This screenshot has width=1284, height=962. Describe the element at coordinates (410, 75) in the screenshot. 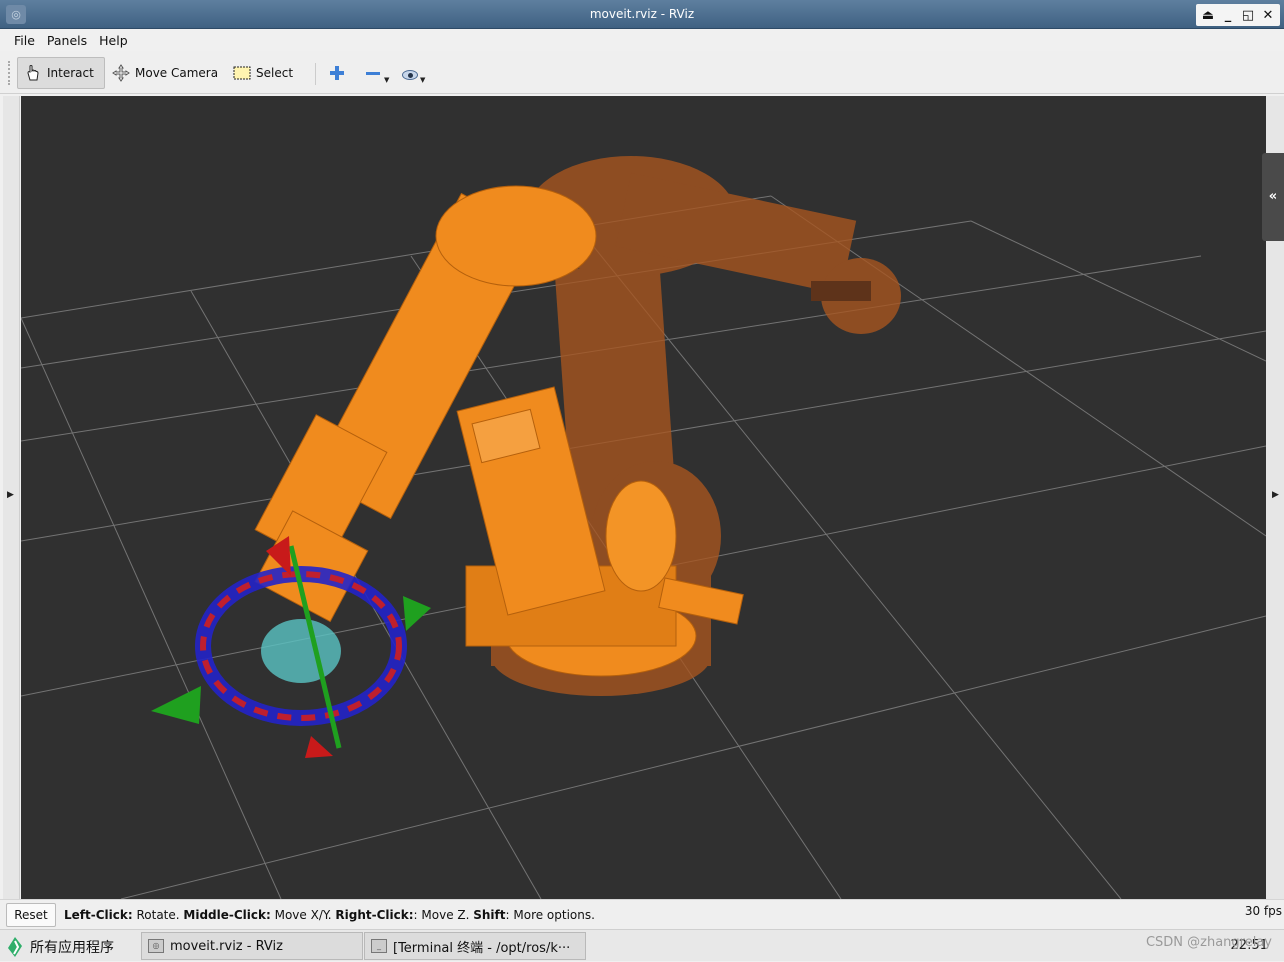

I see `visibility-eye-icon` at that location.